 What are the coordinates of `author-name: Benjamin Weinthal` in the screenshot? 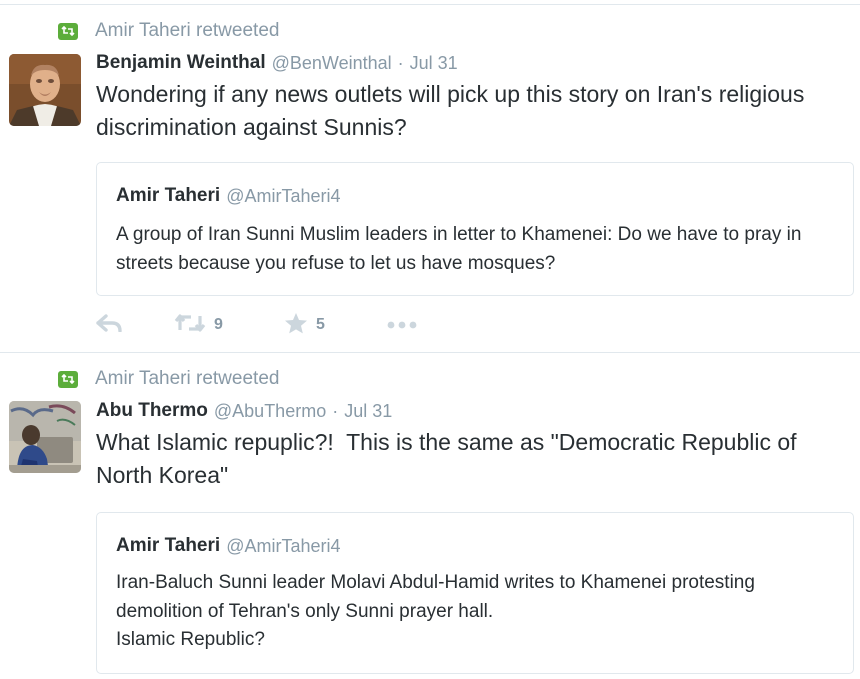 It's located at (181, 63).